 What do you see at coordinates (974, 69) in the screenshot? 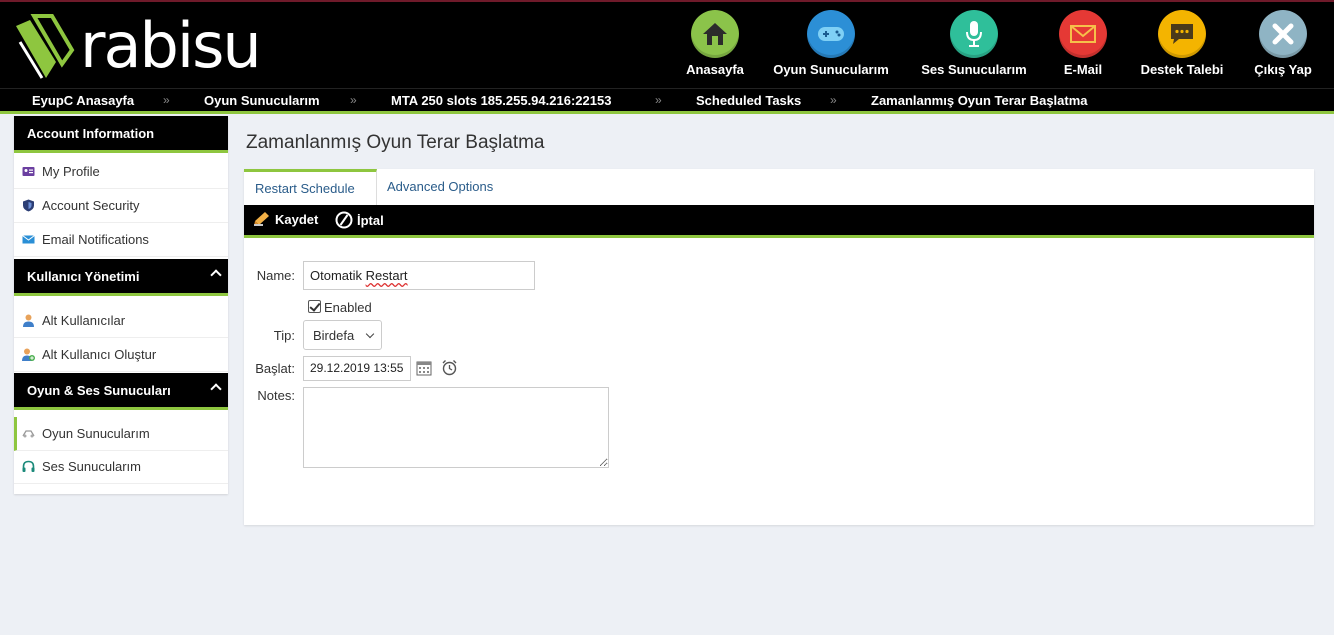
I see `nav-label: Ses Sunucularım` at bounding box center [974, 69].